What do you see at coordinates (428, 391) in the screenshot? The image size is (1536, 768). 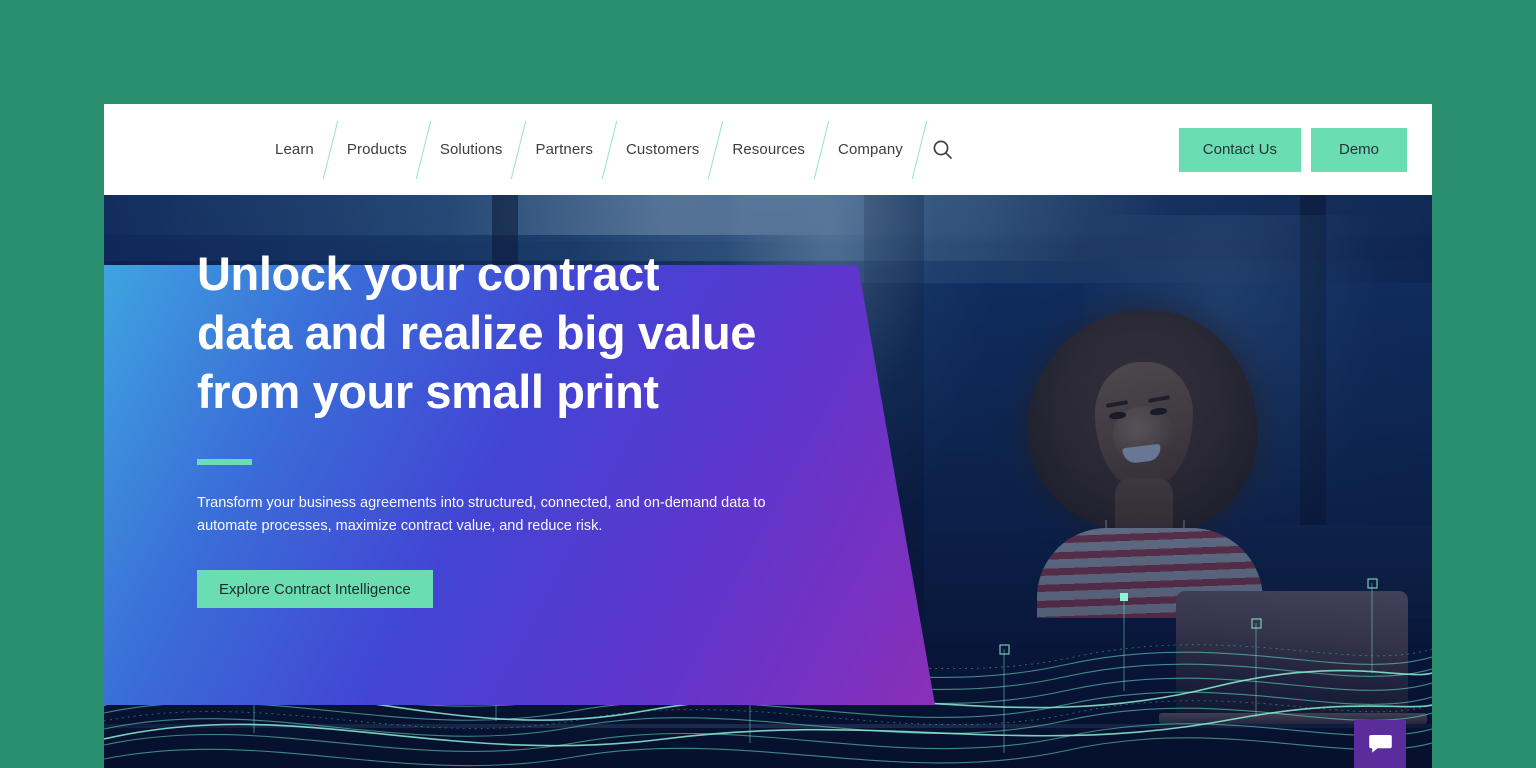 I see `headline-line-3: from your small print` at bounding box center [428, 391].